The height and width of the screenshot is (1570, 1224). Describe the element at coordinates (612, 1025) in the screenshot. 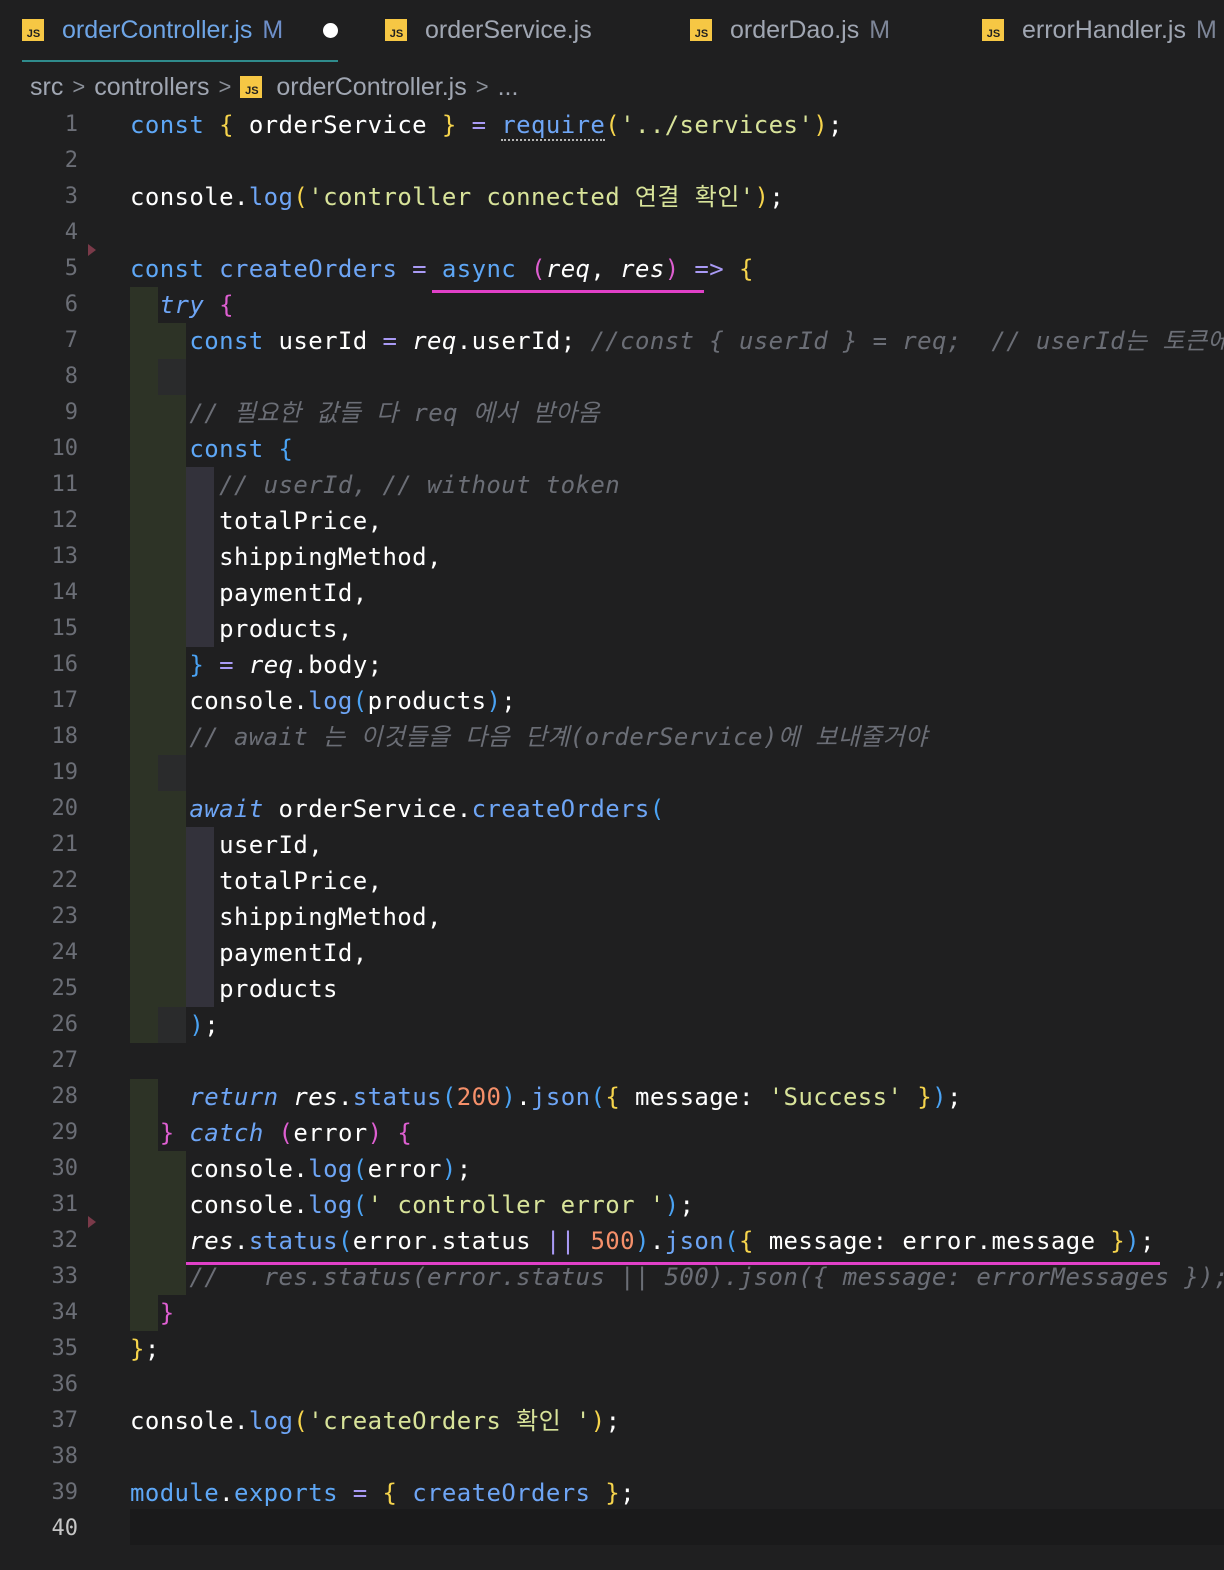

I see `code-line: 26 );` at that location.